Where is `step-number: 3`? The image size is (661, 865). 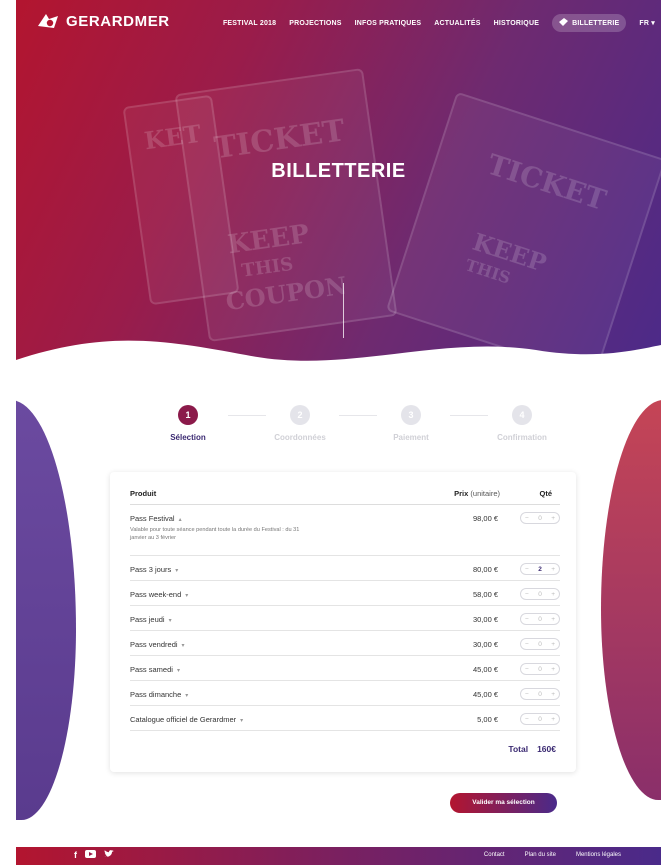
step-number: 3 is located at coordinates (411, 415).